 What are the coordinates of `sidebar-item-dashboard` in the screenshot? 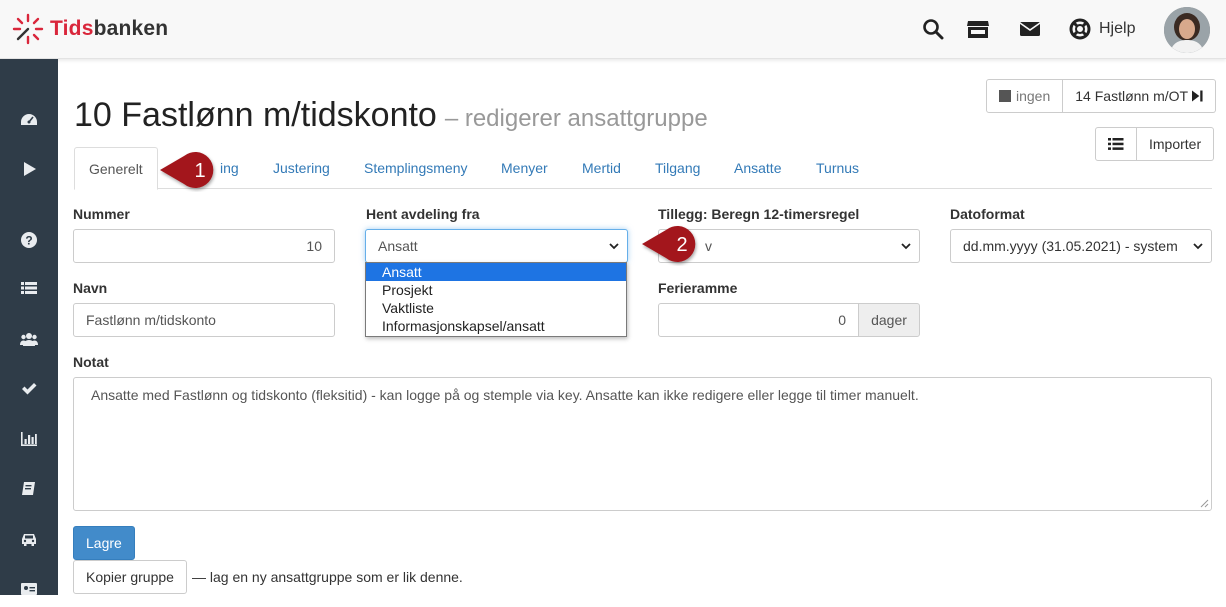 It's located at (29, 120).